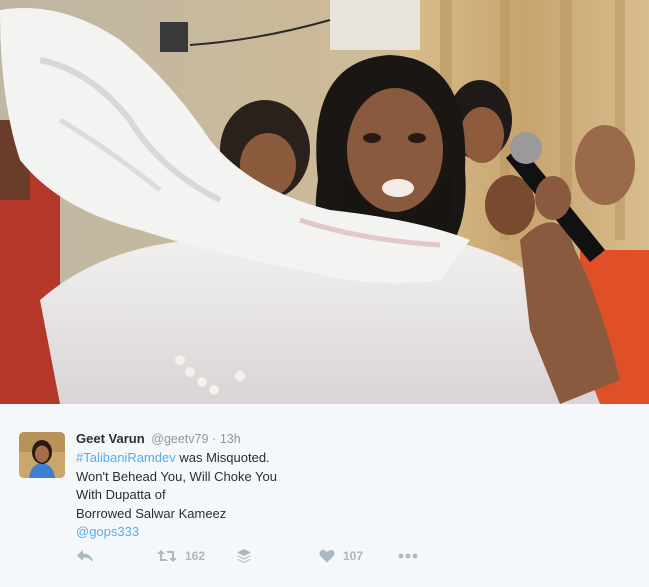 The width and height of the screenshot is (649, 587). What do you see at coordinates (176, 476) in the screenshot?
I see `tweet-text-line-2: Won't Behead You, Will Choke You` at bounding box center [176, 476].